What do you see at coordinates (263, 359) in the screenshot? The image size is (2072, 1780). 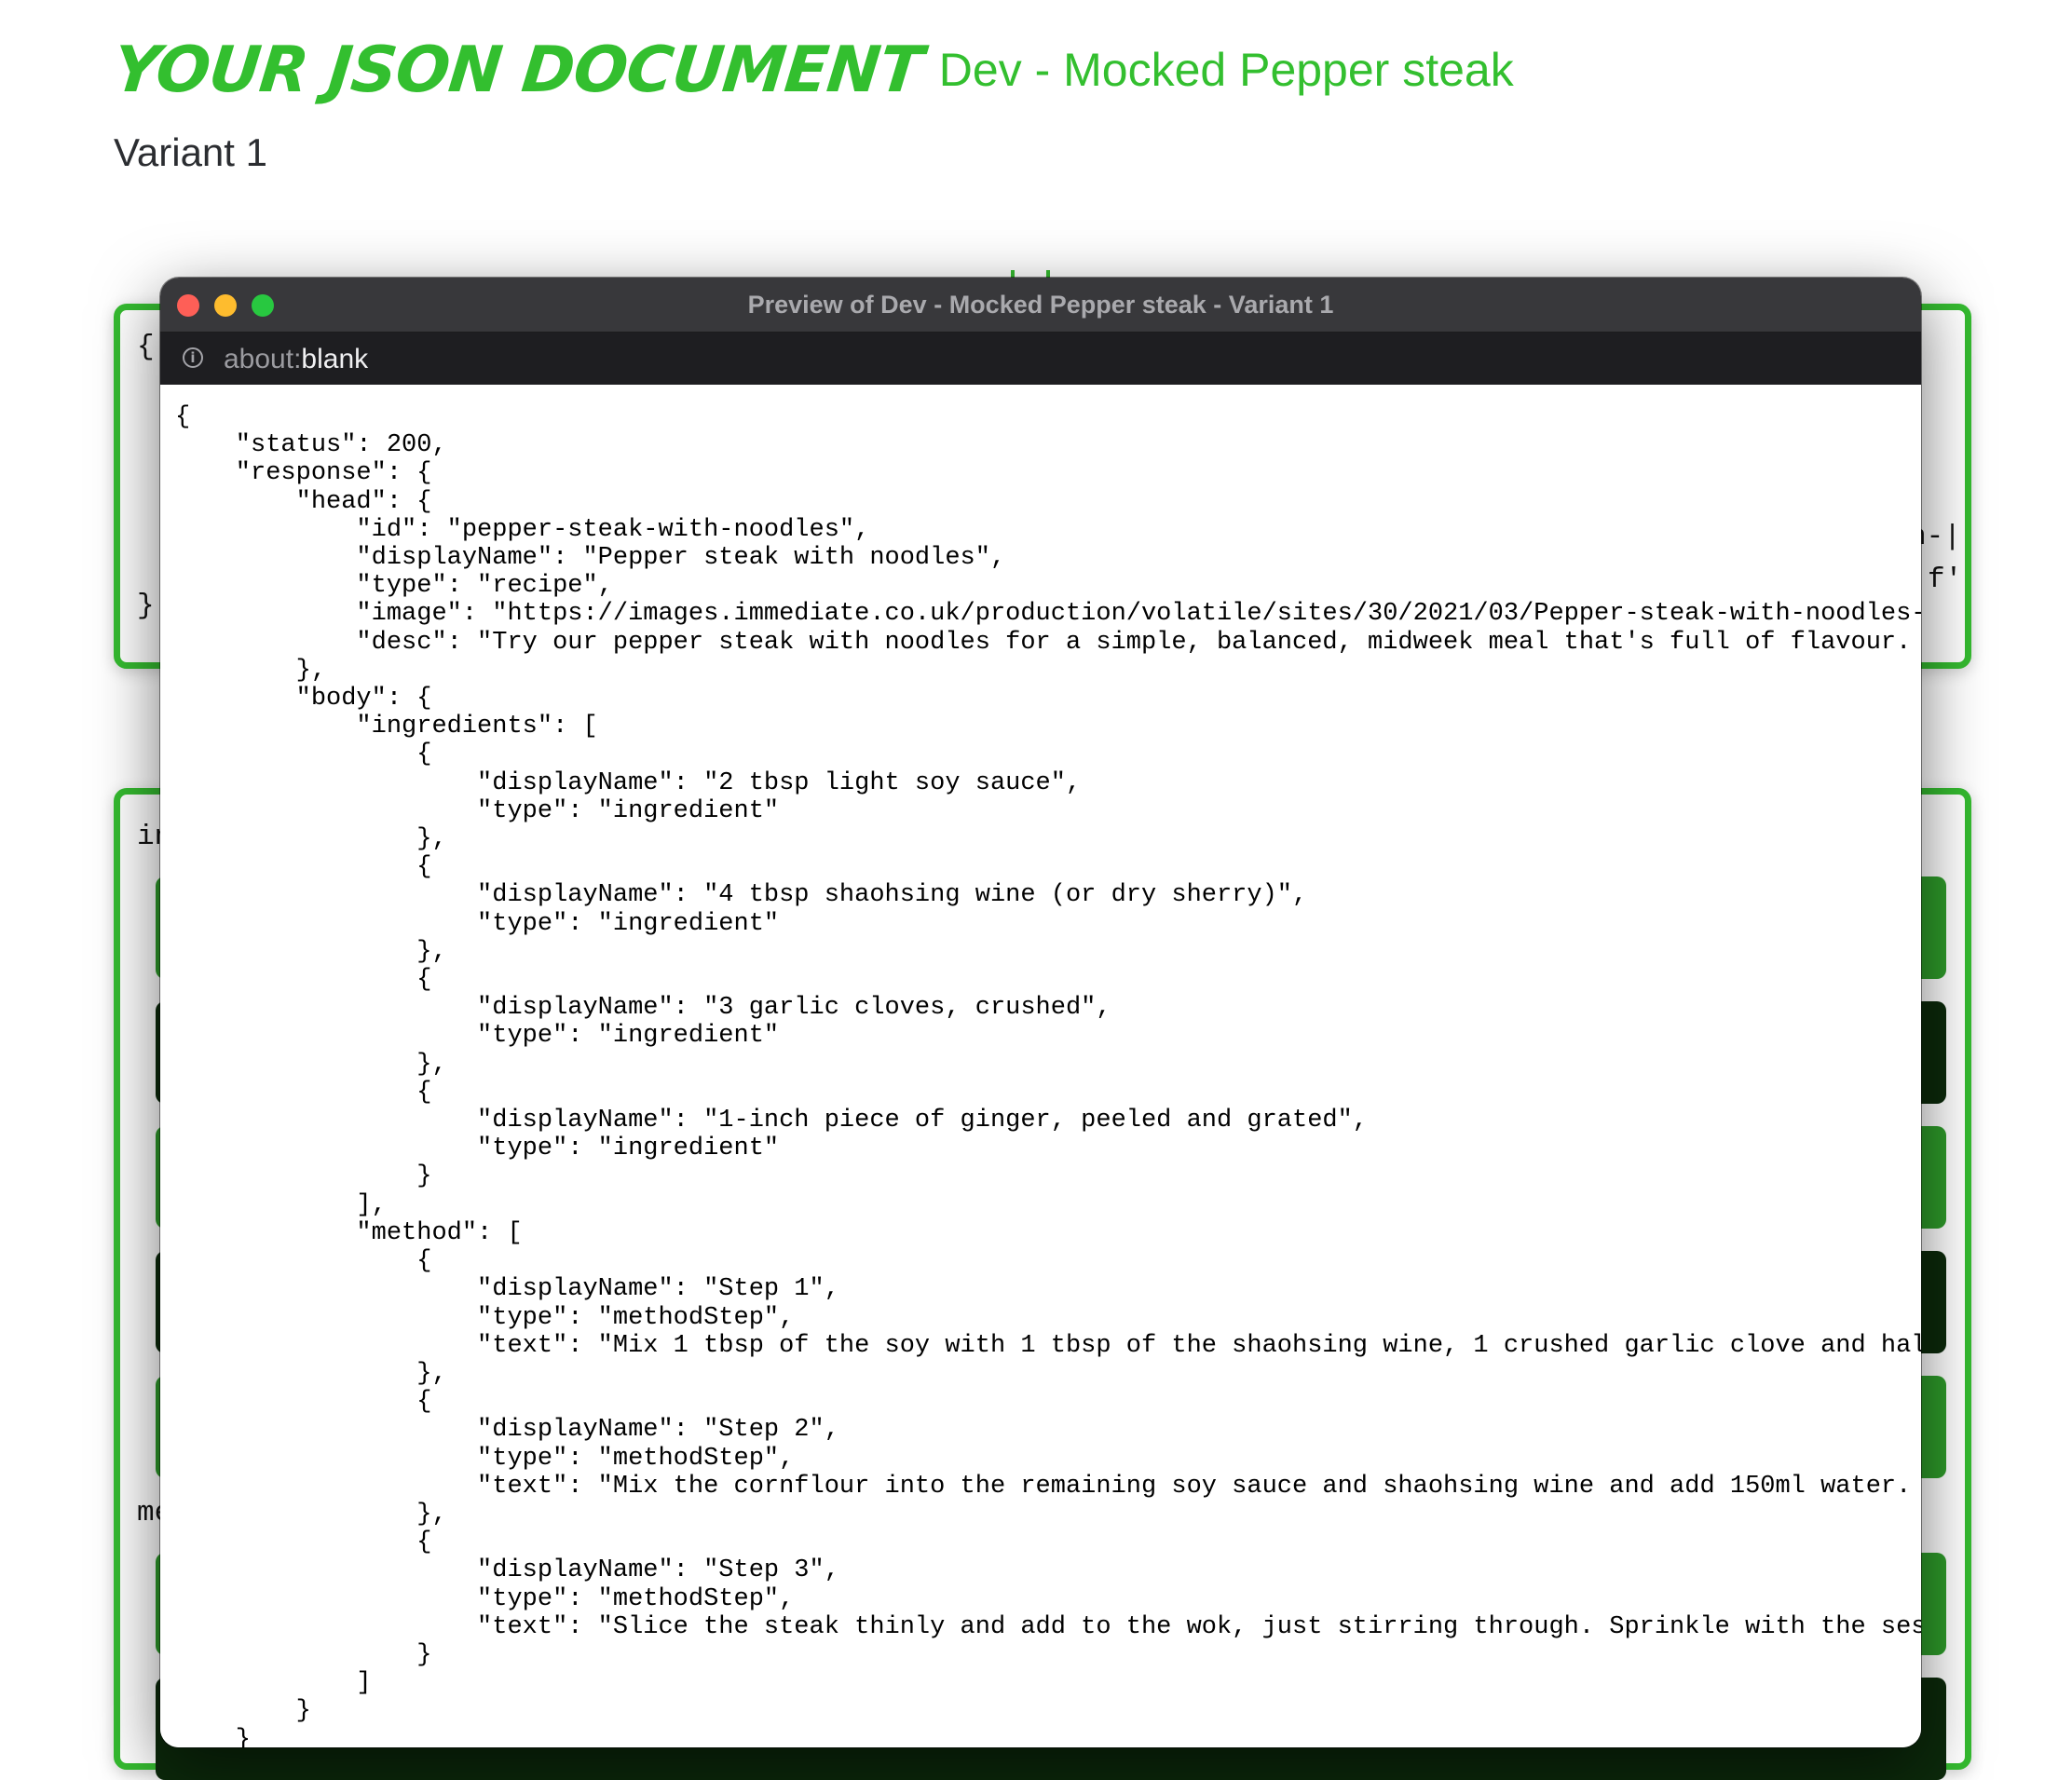 I see `url-scheme: about:` at bounding box center [263, 359].